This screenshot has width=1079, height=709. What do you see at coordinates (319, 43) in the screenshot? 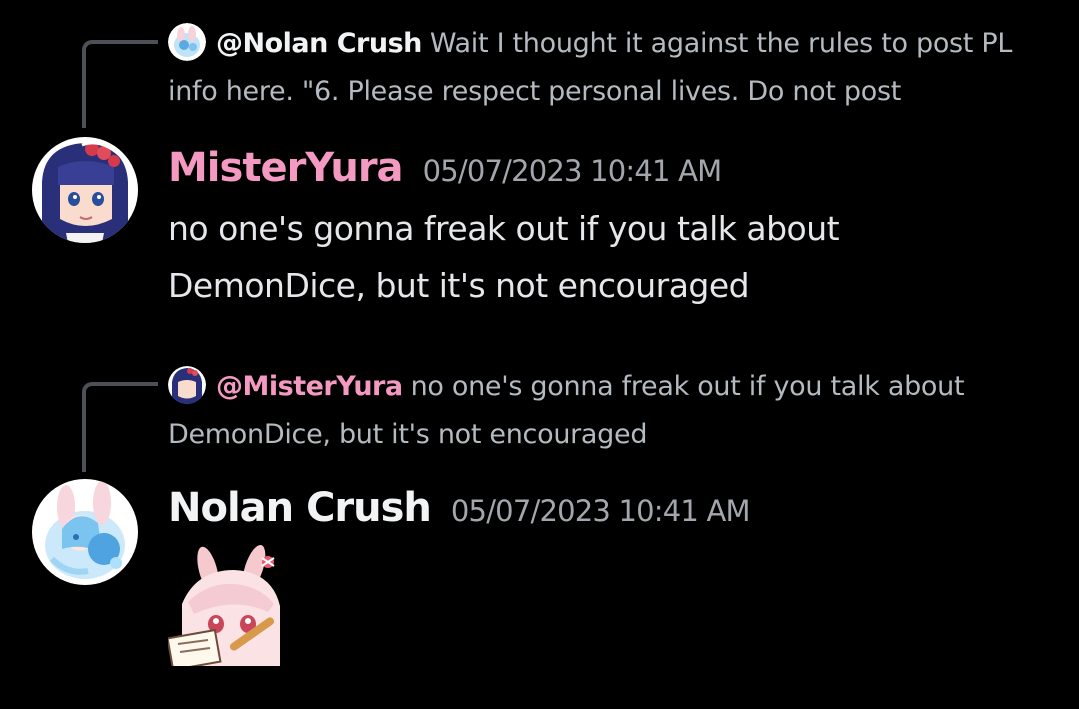
I see `reply-author-mention: @Nolan Crush` at bounding box center [319, 43].